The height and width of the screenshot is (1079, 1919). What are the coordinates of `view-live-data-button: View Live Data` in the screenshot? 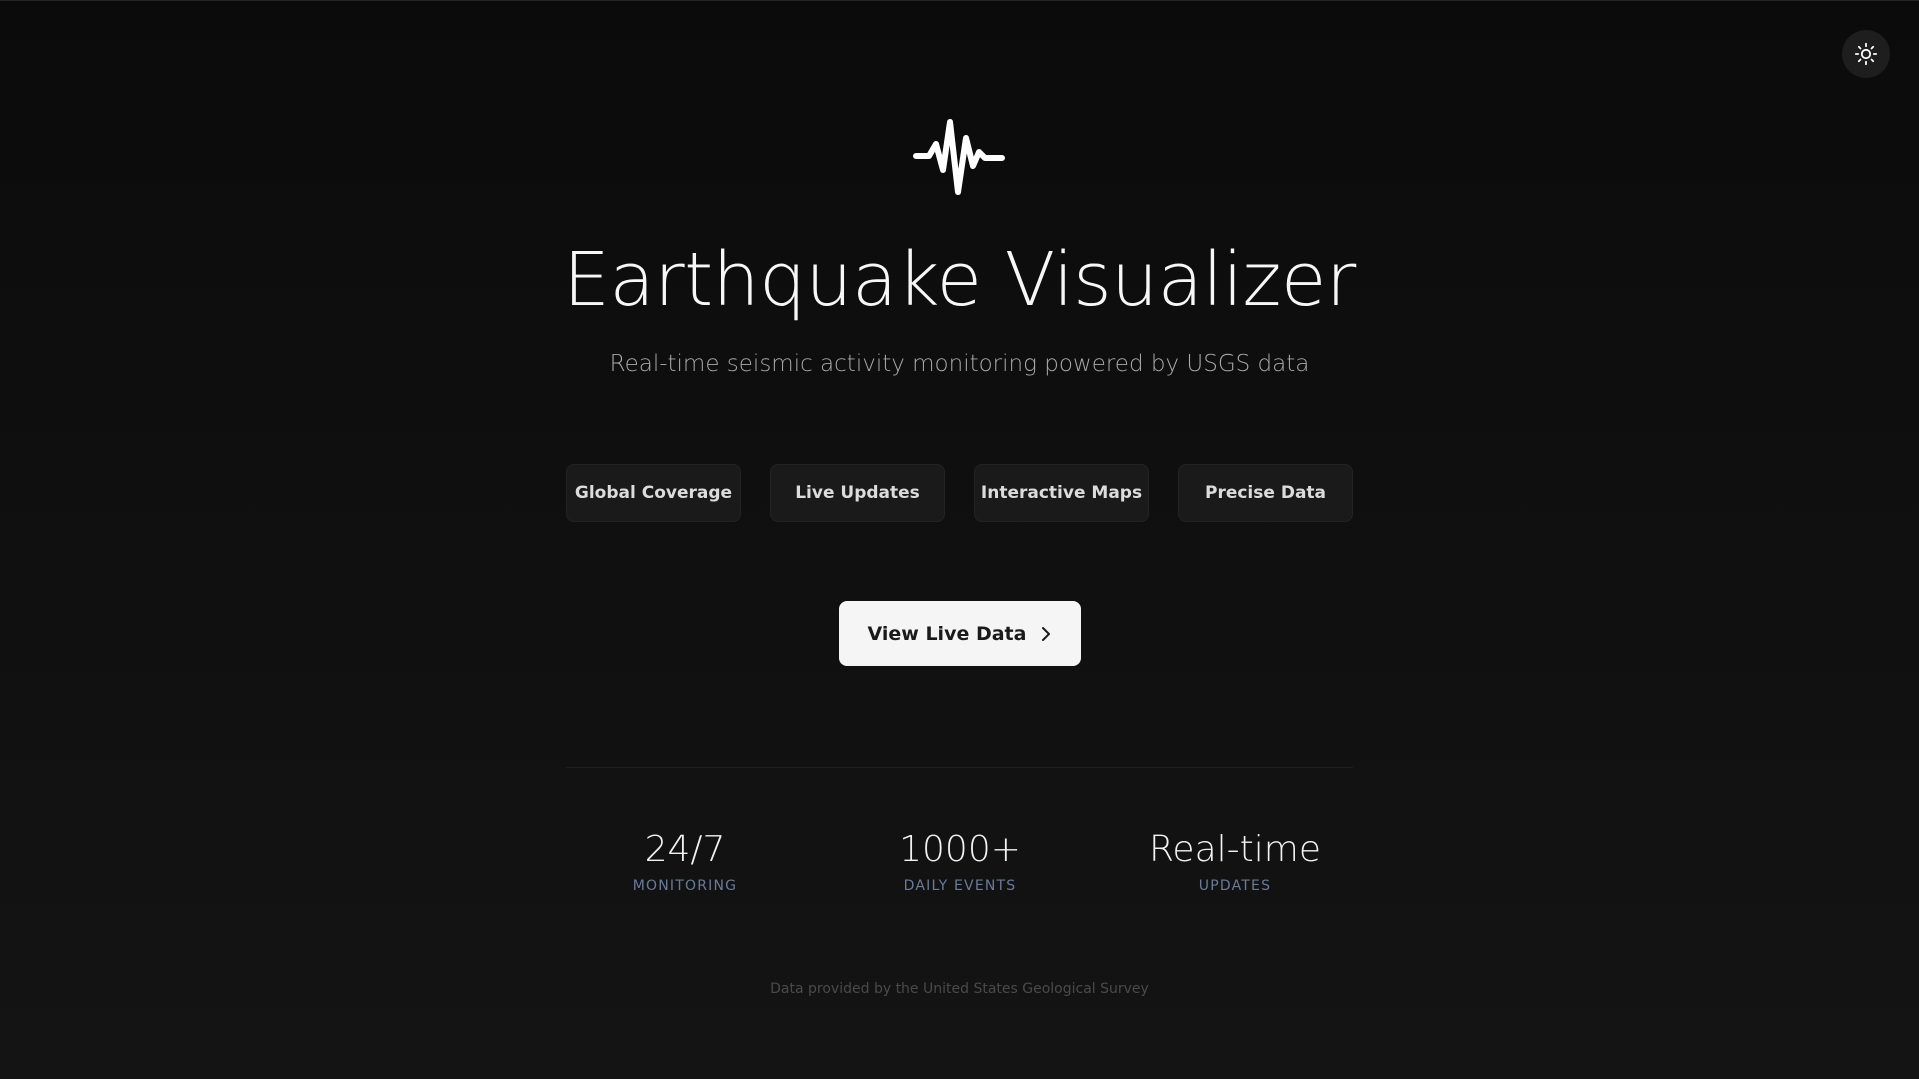 It's located at (960, 633).